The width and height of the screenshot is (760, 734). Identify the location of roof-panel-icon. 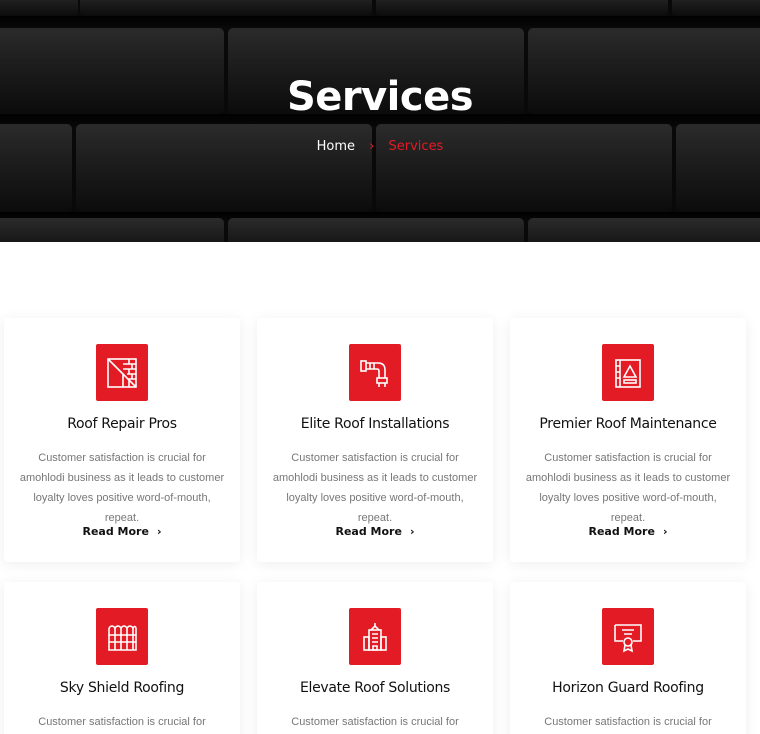
(628, 372).